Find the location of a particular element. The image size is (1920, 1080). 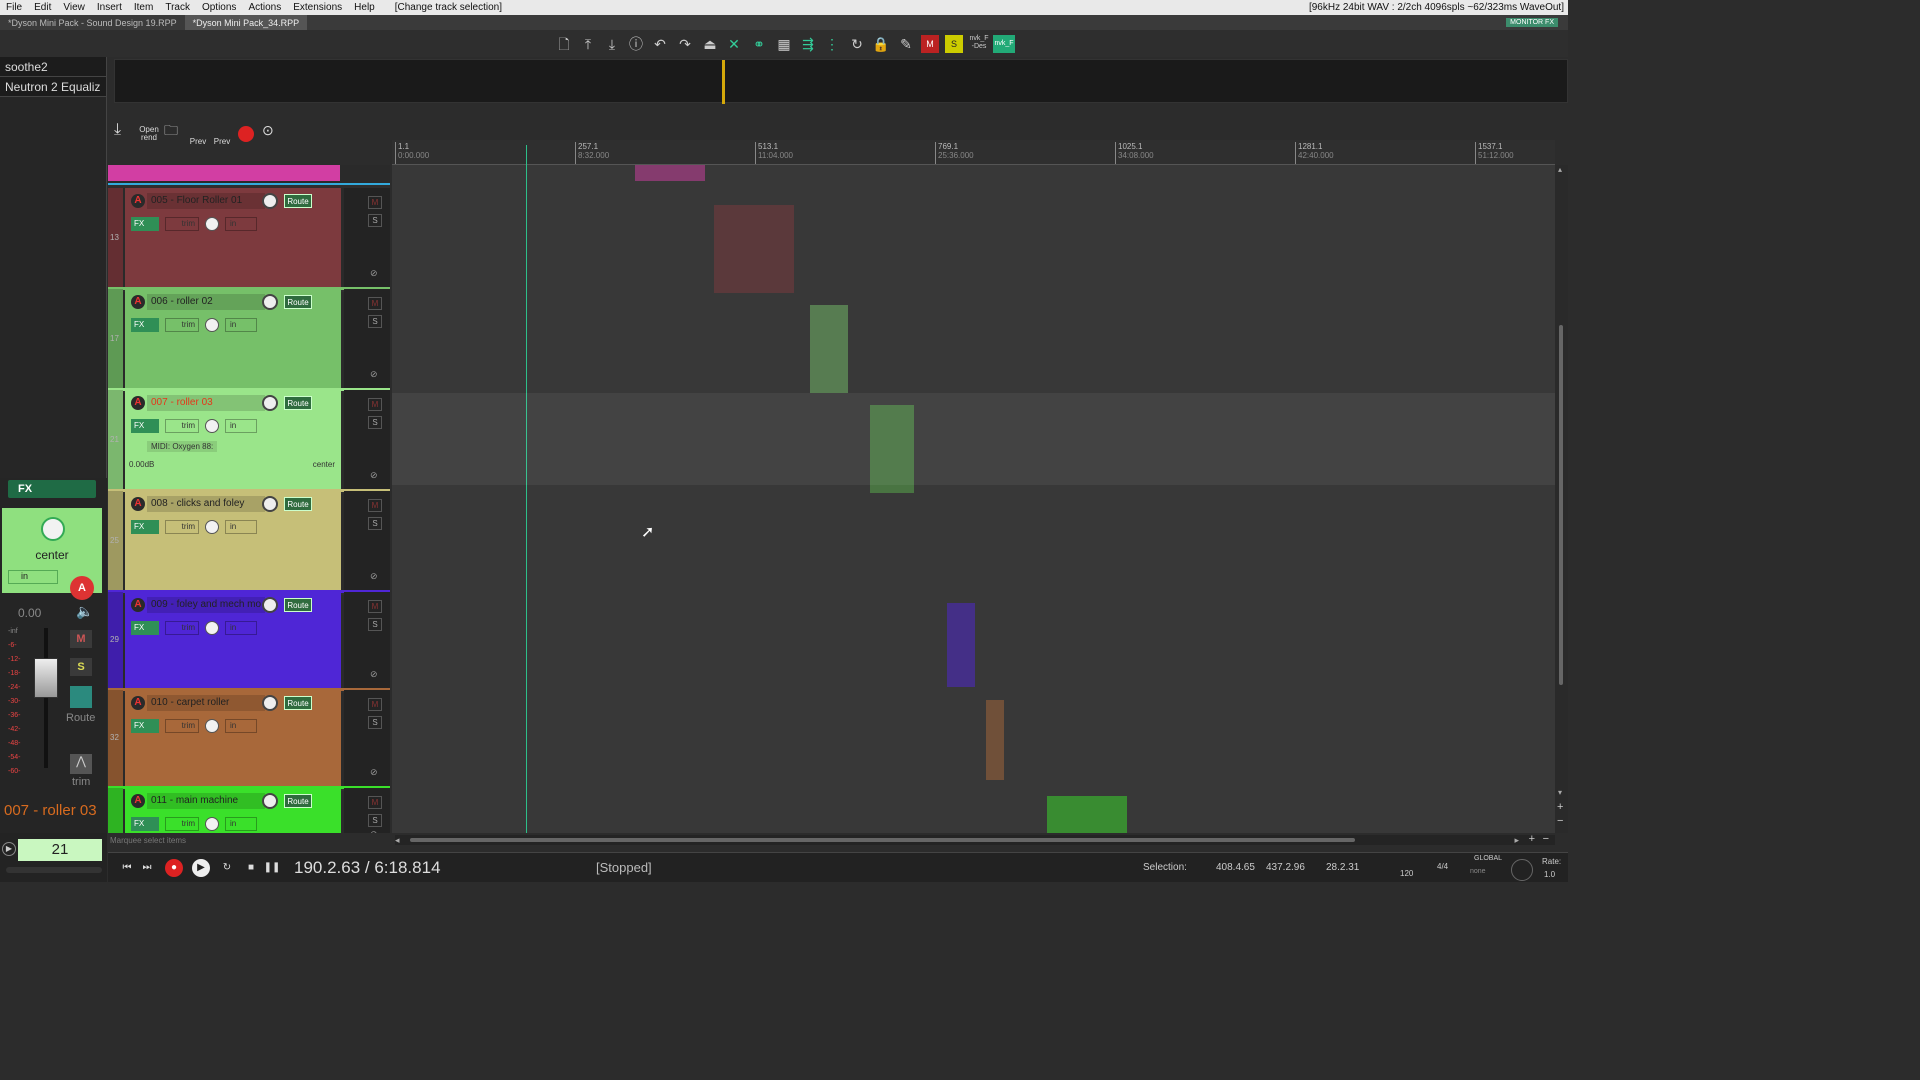

midi-input-selector: MIDI: Oxygen 88: is located at coordinates (182, 446).